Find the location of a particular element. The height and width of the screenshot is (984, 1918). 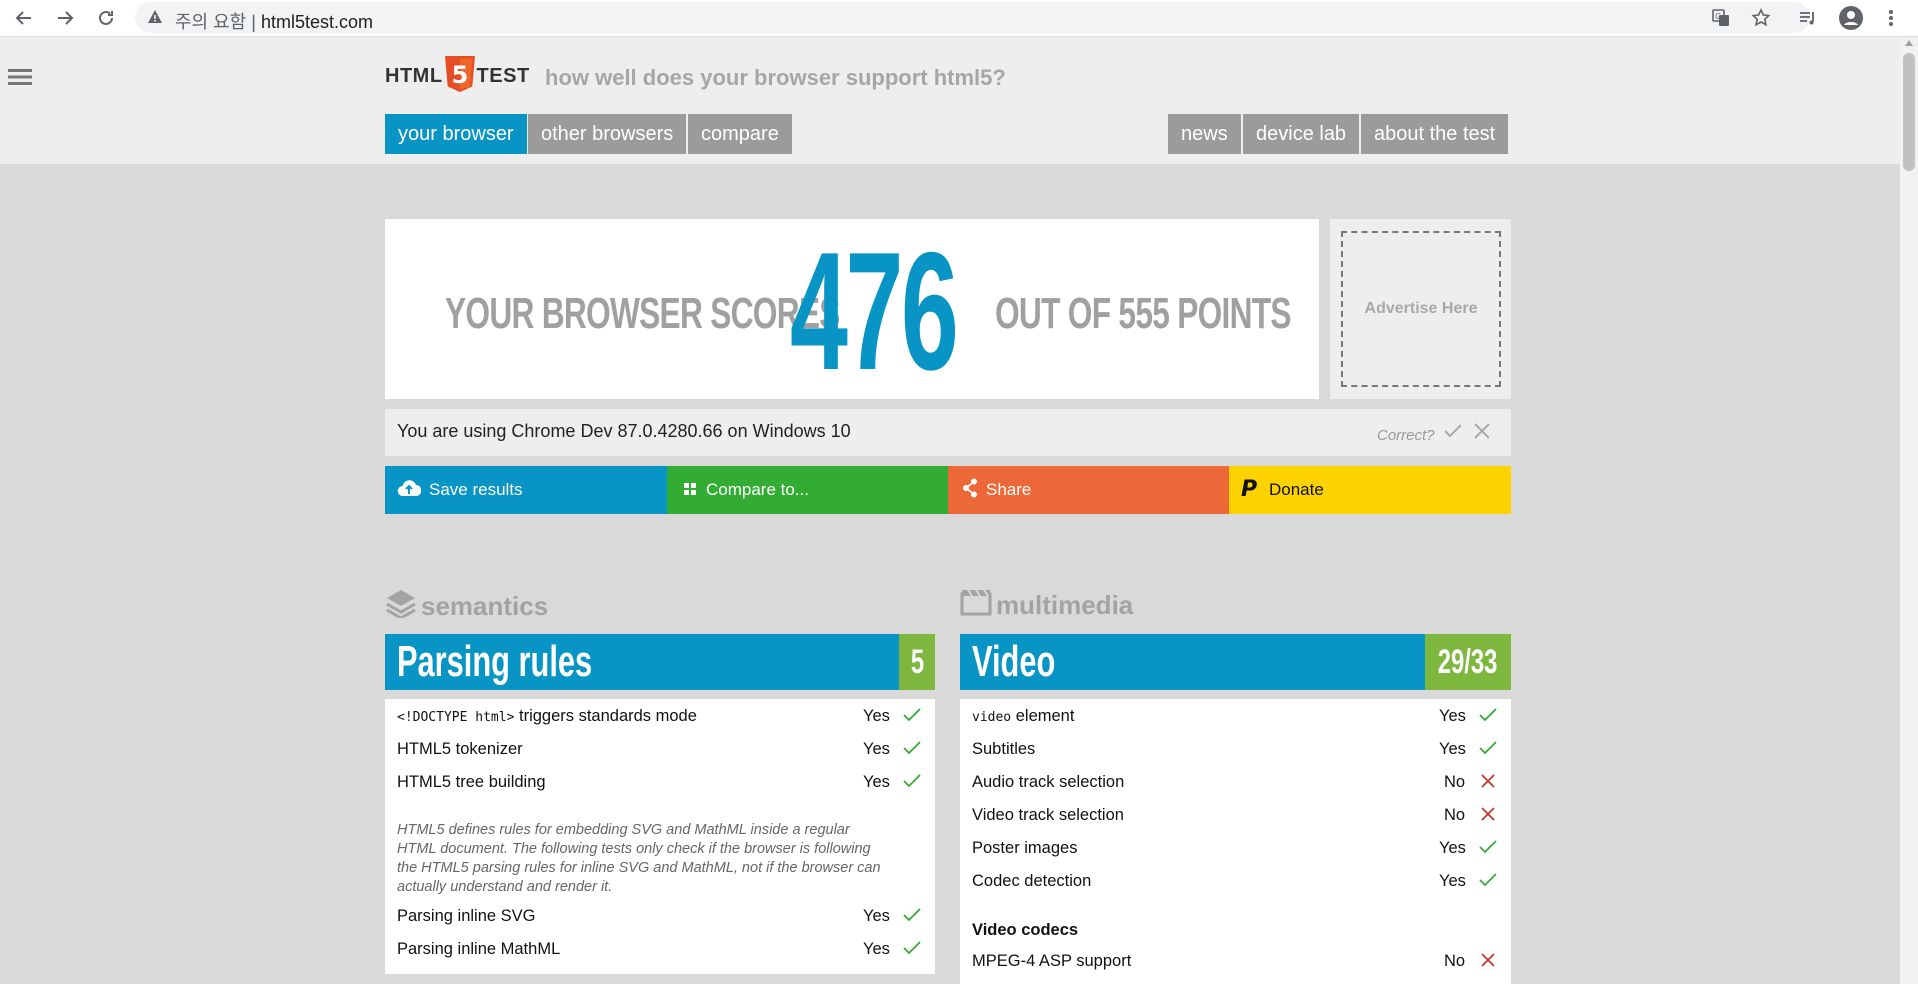

test-row: Subtitles Yes is located at coordinates (1235, 748).